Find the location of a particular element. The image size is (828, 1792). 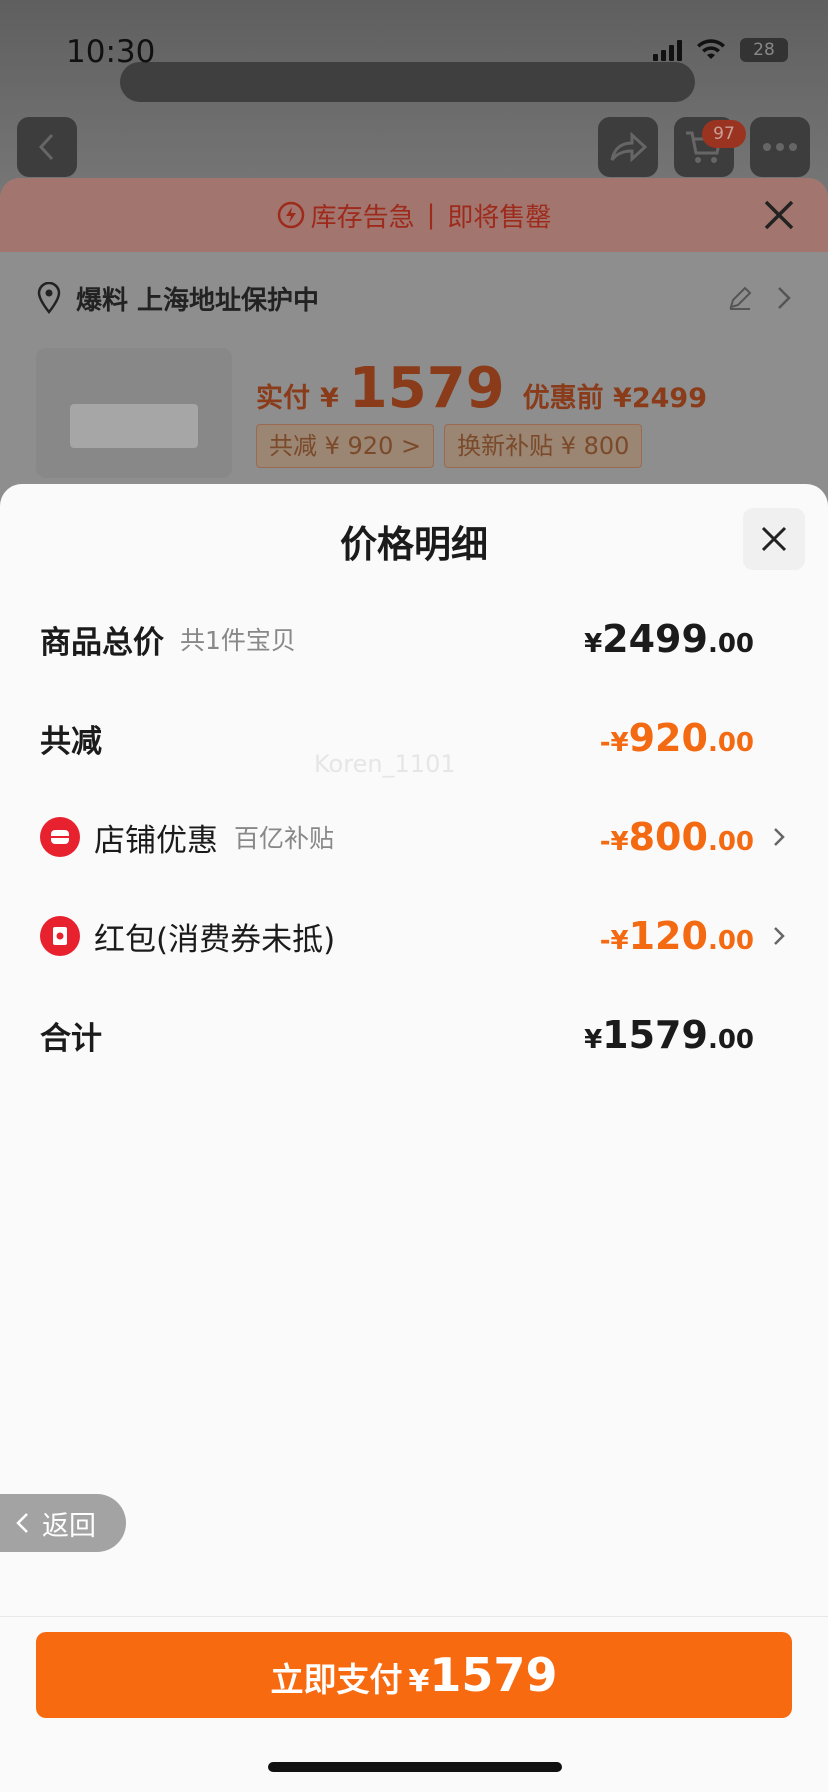

back-button is located at coordinates (47, 147).